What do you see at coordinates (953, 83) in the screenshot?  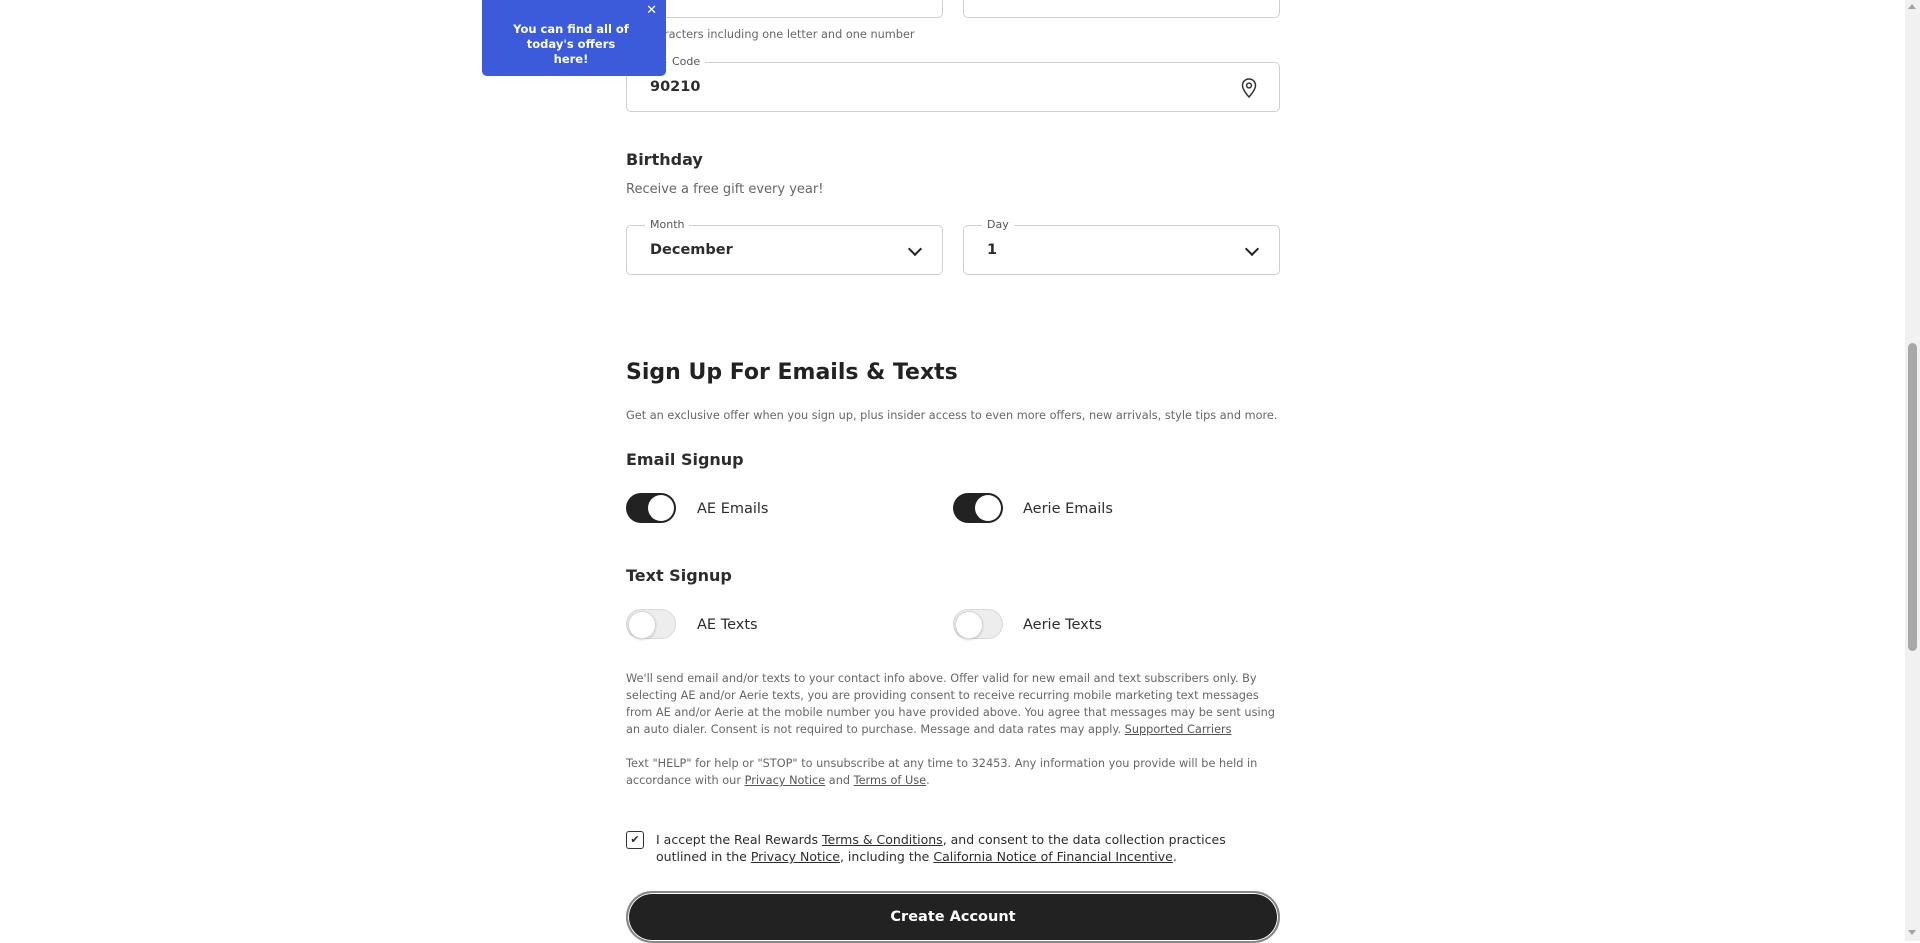 I see `zip-code-field: Code 90210` at bounding box center [953, 83].